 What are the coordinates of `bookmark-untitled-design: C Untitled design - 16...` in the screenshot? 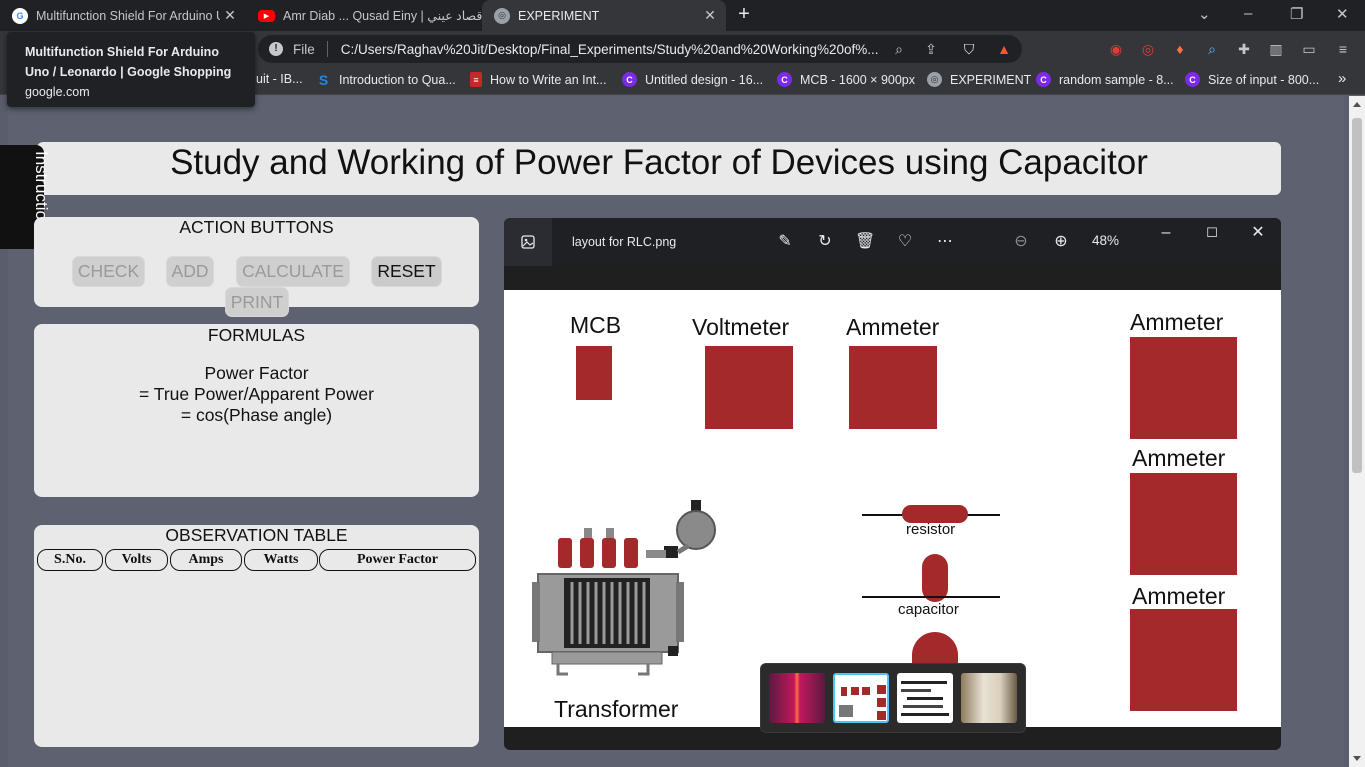 It's located at (692, 79).